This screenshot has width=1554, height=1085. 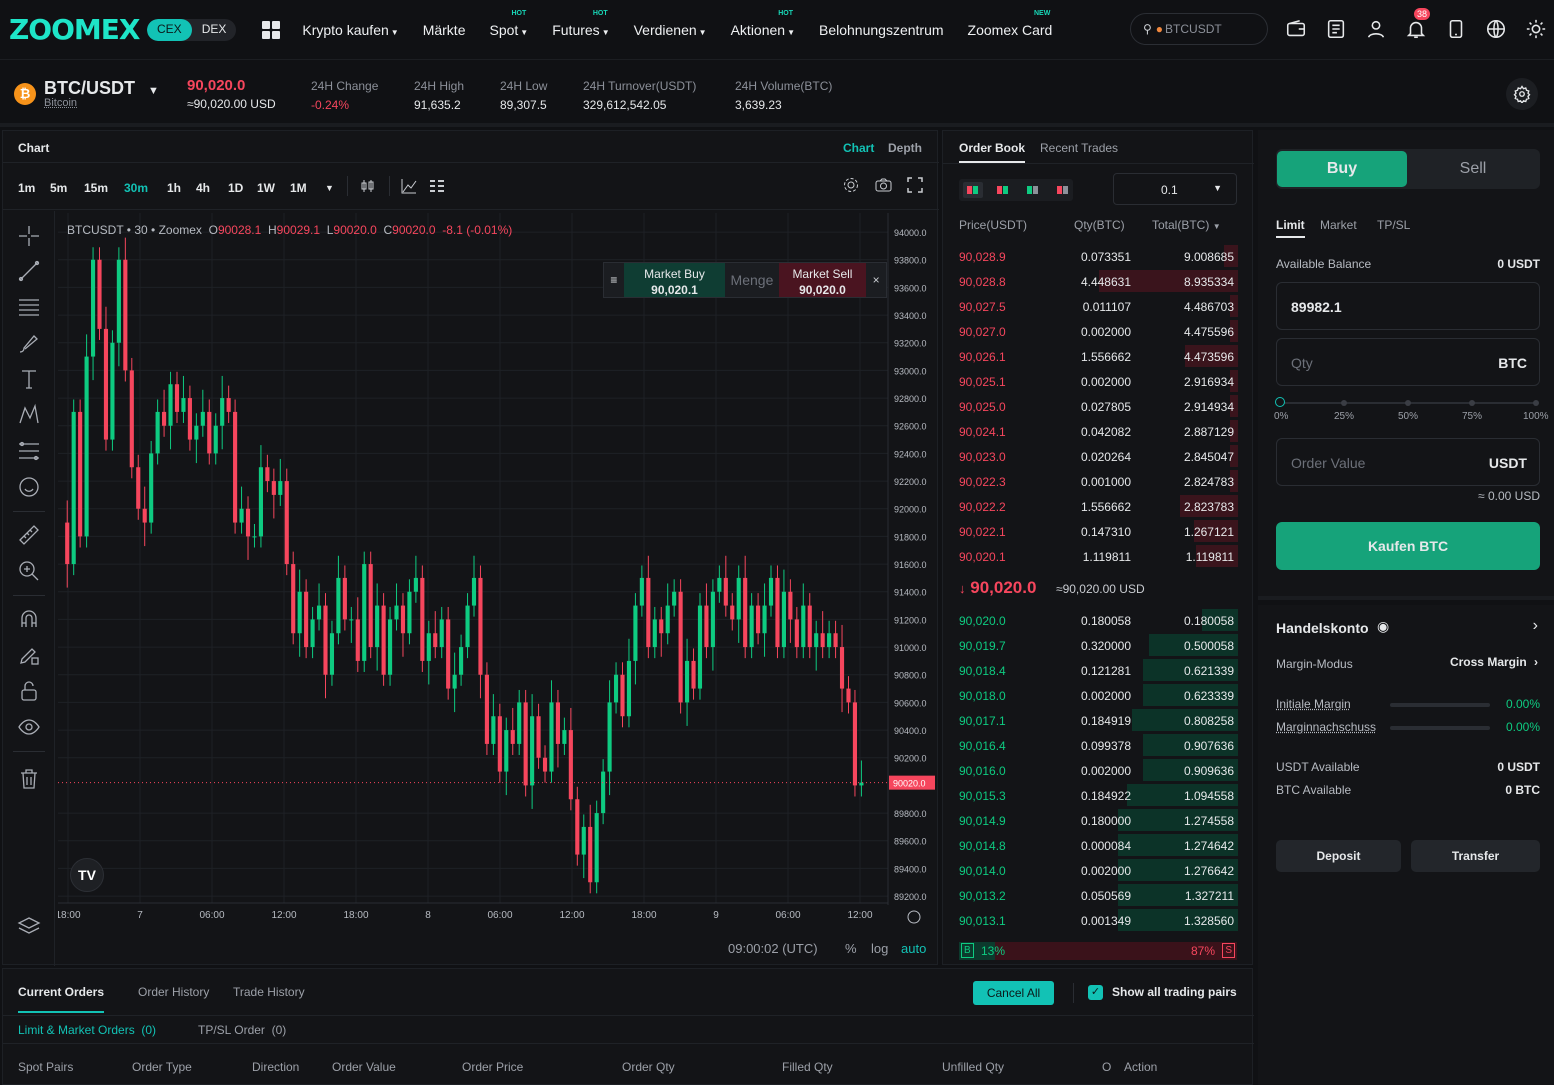 What do you see at coordinates (883, 185) in the screenshot?
I see `camera-icon` at bounding box center [883, 185].